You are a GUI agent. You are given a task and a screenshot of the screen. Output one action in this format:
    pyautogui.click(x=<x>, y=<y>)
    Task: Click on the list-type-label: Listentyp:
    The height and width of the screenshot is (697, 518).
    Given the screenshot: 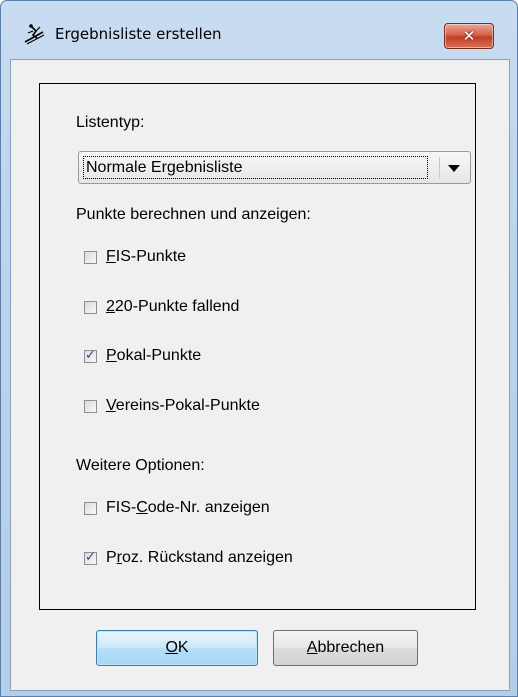 What is the action you would take?
    pyautogui.click(x=110, y=122)
    